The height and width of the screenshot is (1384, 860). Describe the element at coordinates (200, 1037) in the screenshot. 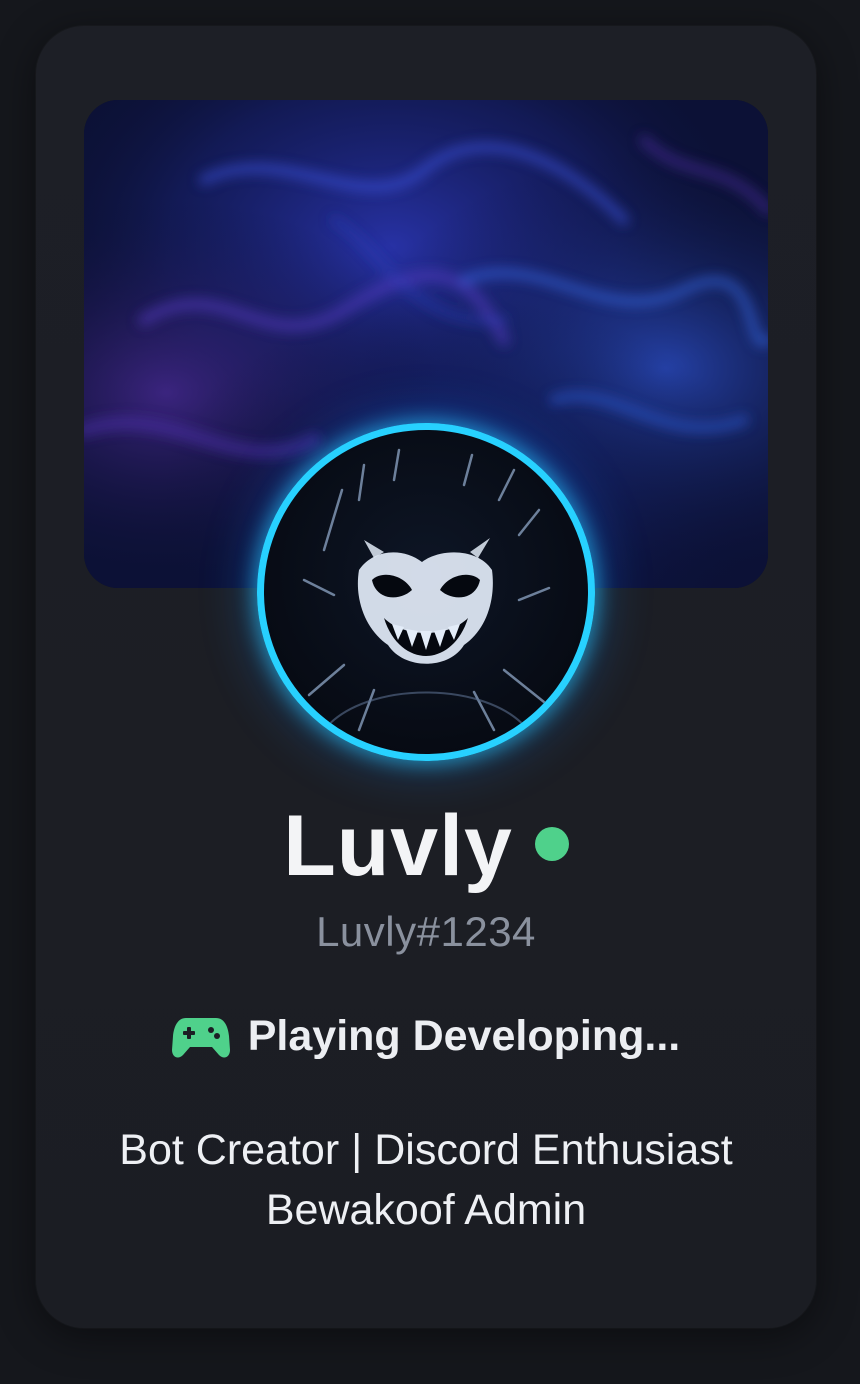

I see `gamepad-icon` at that location.